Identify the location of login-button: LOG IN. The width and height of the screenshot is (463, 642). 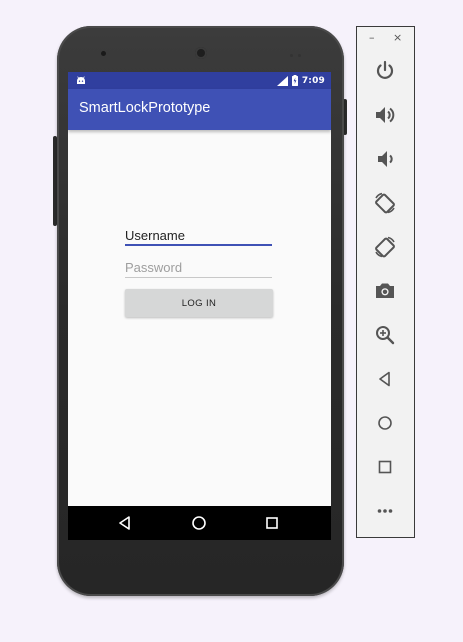
(199, 303).